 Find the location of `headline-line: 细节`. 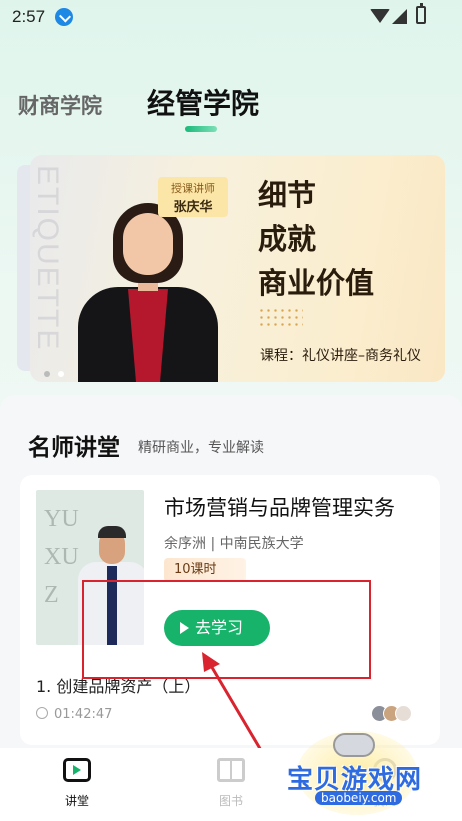

headline-line: 细节 is located at coordinates (287, 195).